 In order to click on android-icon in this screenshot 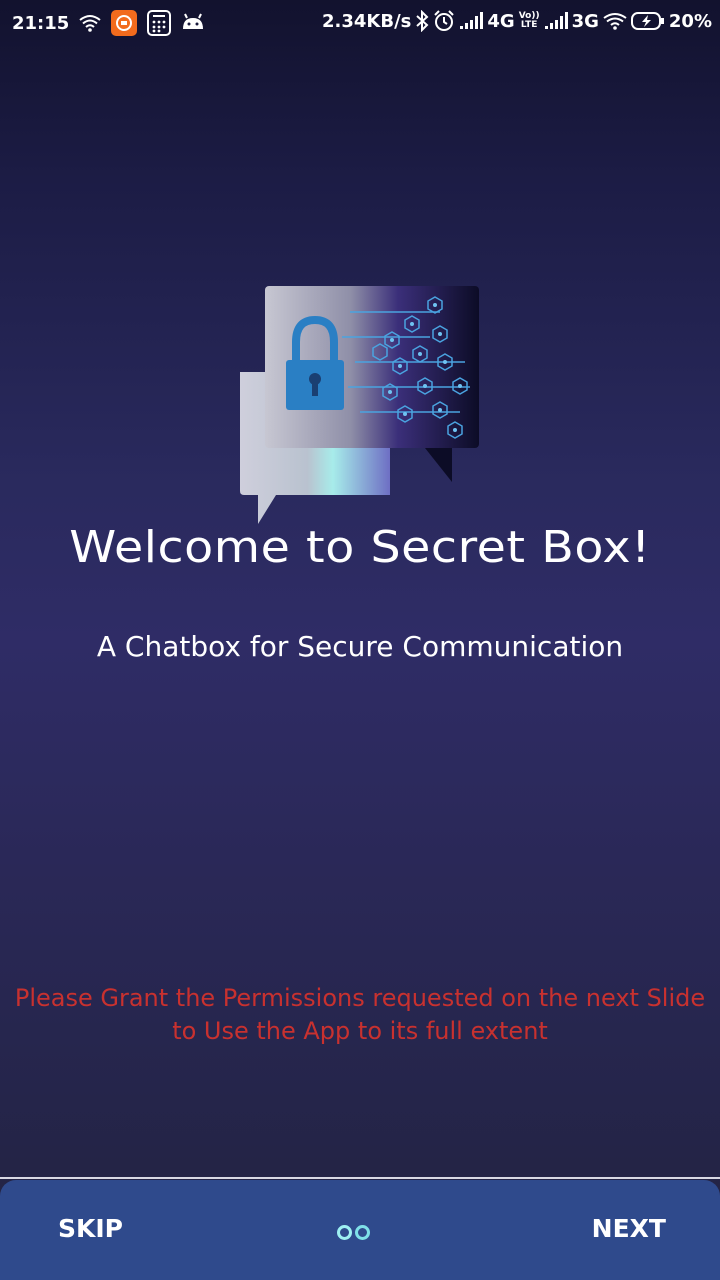, I will do `click(193, 23)`.